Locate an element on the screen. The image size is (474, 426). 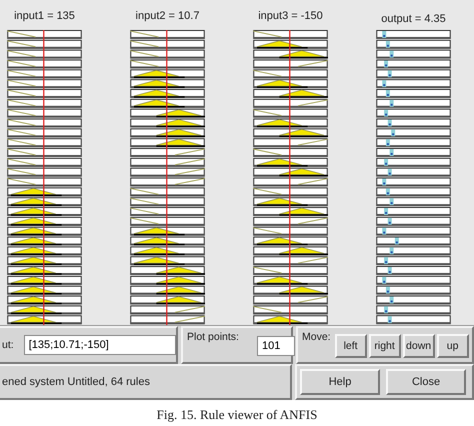
move-button: right is located at coordinates (384, 346).